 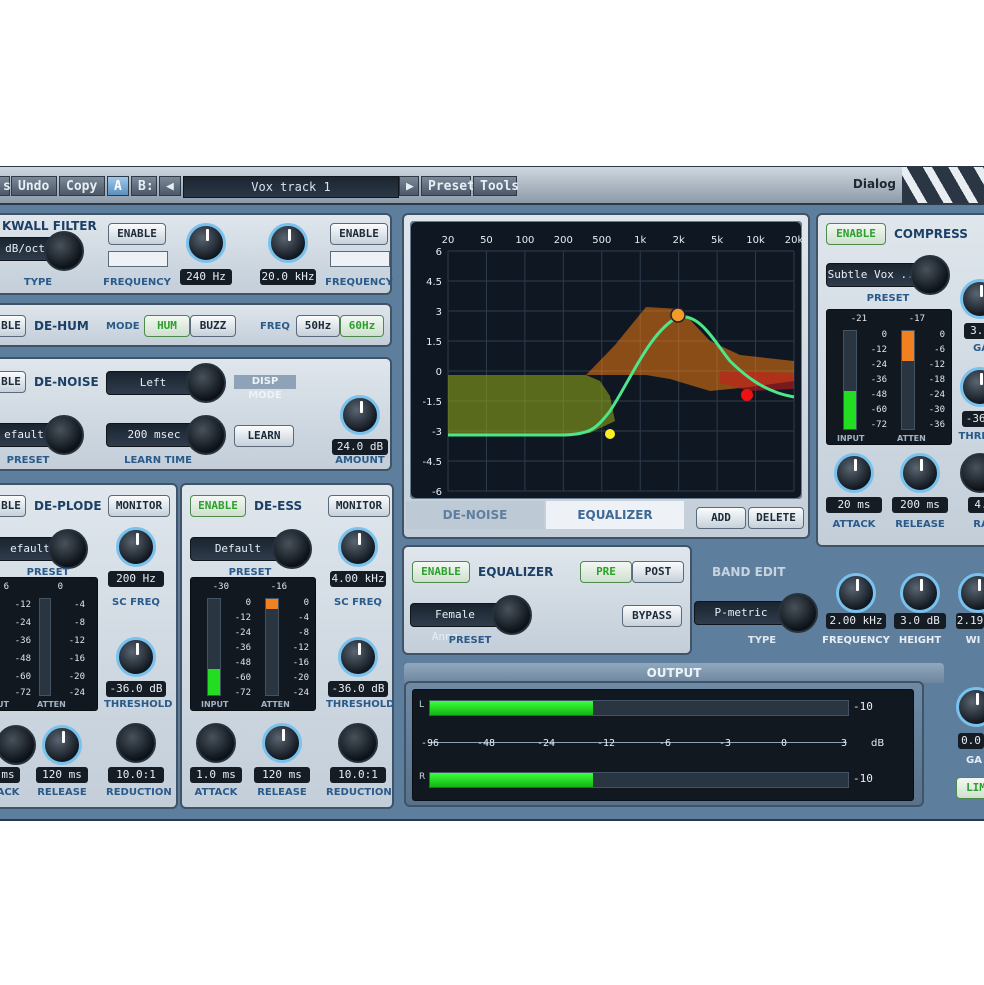 I want to click on output-left-value: -10, so click(x=863, y=706).